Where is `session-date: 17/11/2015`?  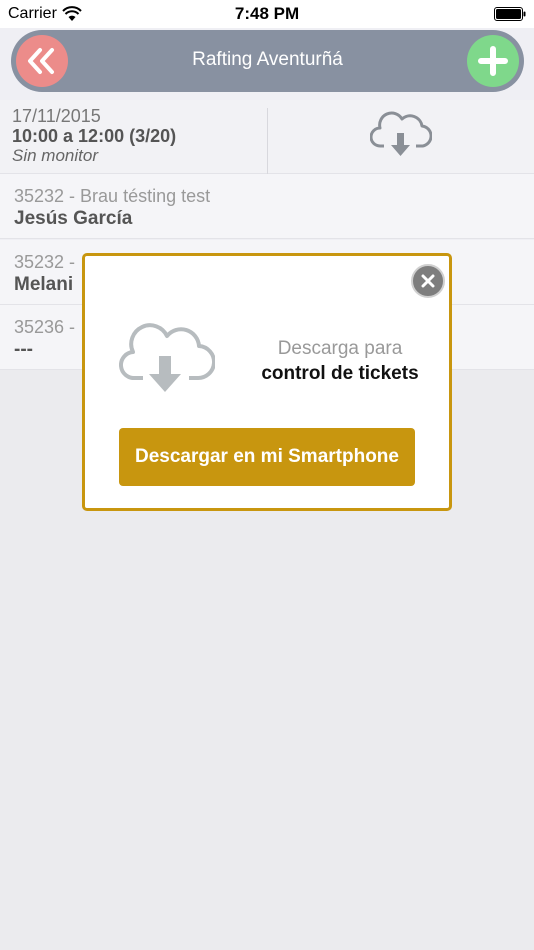 session-date: 17/11/2015 is located at coordinates (56, 116).